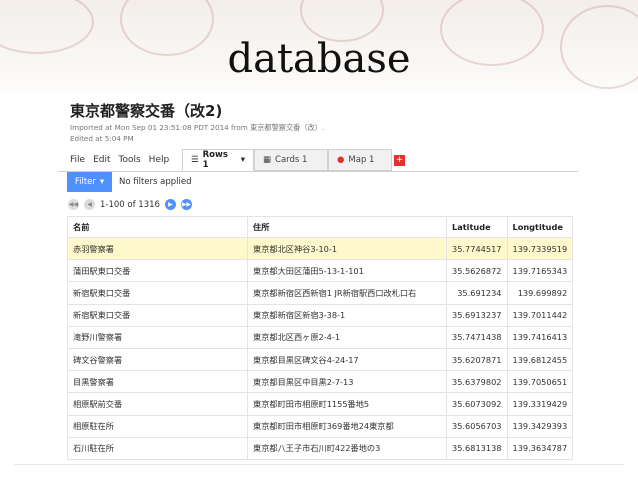 The image size is (638, 479). Describe the element at coordinates (477, 337) in the screenshot. I see `cell-latitude: 35.7471438` at that location.